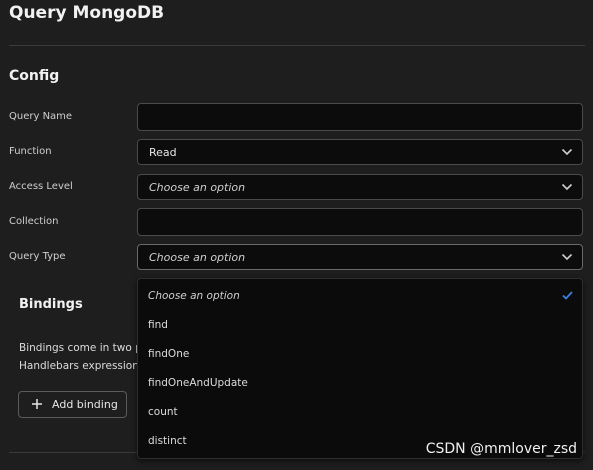 The width and height of the screenshot is (593, 470). I want to click on menu-option-choose: Choose an option, so click(194, 296).